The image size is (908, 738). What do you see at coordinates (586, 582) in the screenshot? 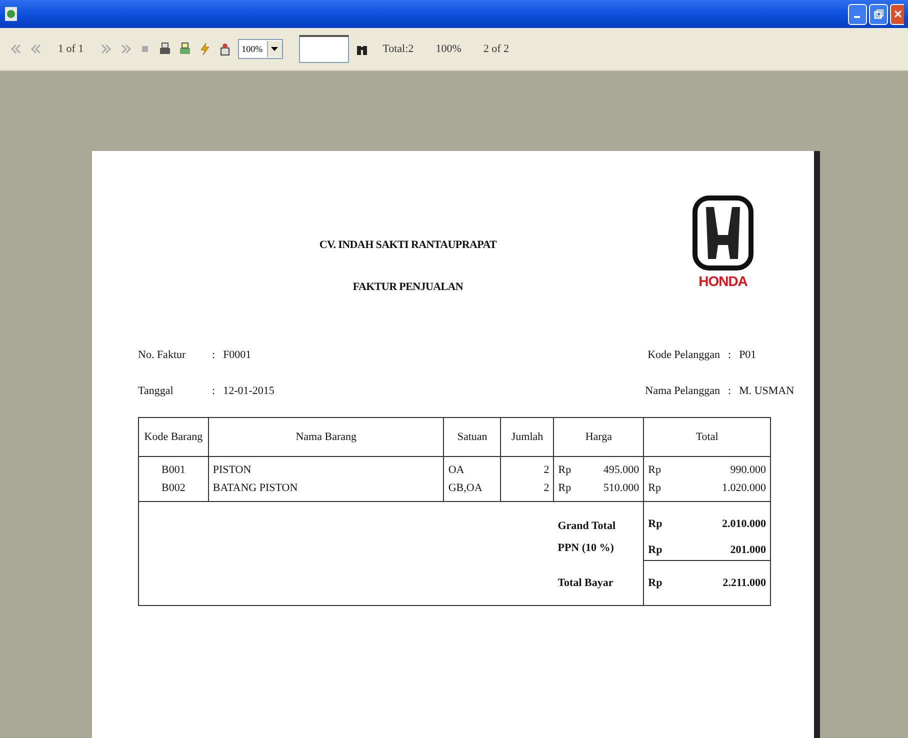
I see `summary-label: Total Bayar` at bounding box center [586, 582].